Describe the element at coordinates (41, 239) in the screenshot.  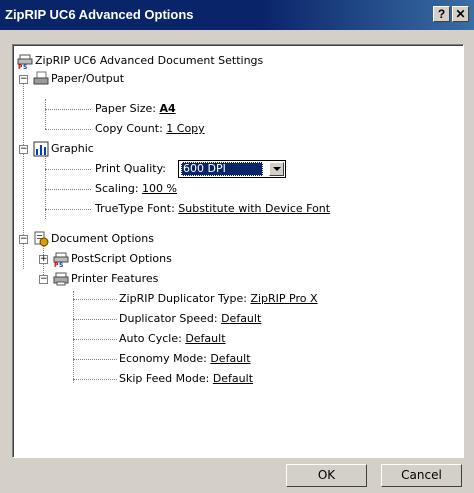
I see `document-options-icon` at that location.